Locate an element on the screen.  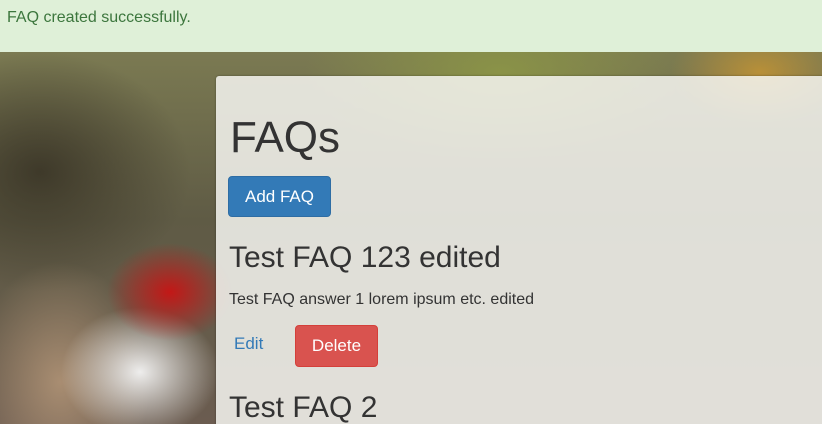
success-alert-message: FAQ created successfully. is located at coordinates (99, 17).